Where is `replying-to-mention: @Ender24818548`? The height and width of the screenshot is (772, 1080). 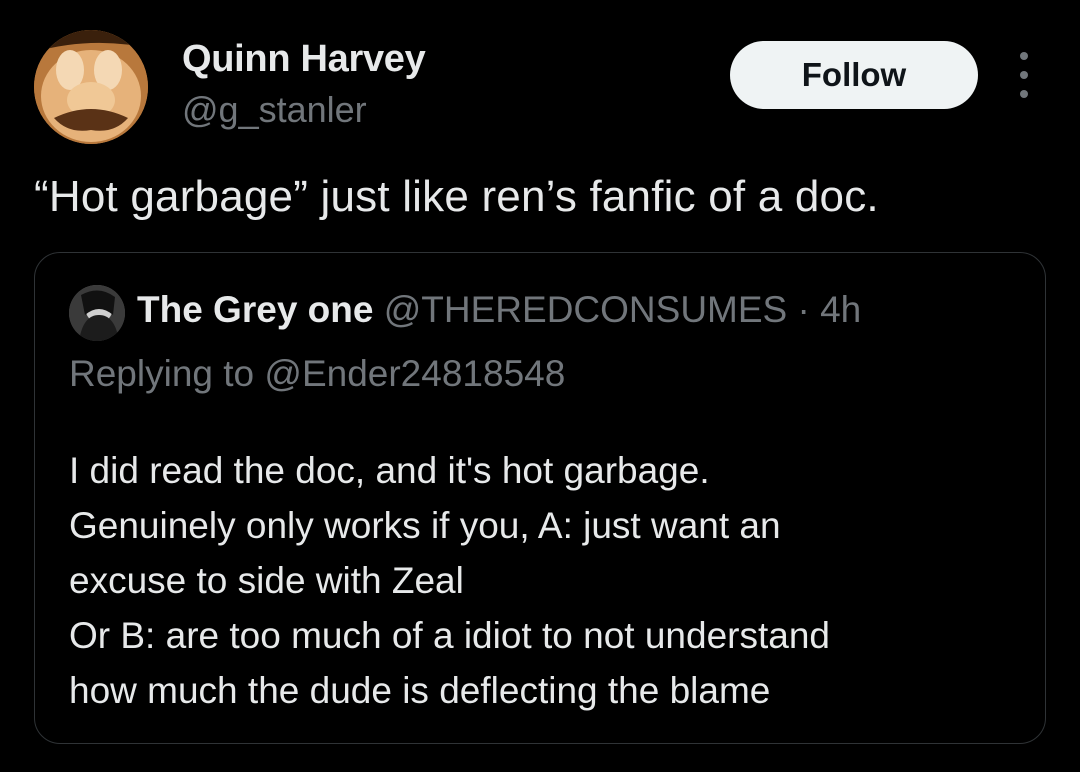
replying-to-mention: @Ender24818548 is located at coordinates (414, 373).